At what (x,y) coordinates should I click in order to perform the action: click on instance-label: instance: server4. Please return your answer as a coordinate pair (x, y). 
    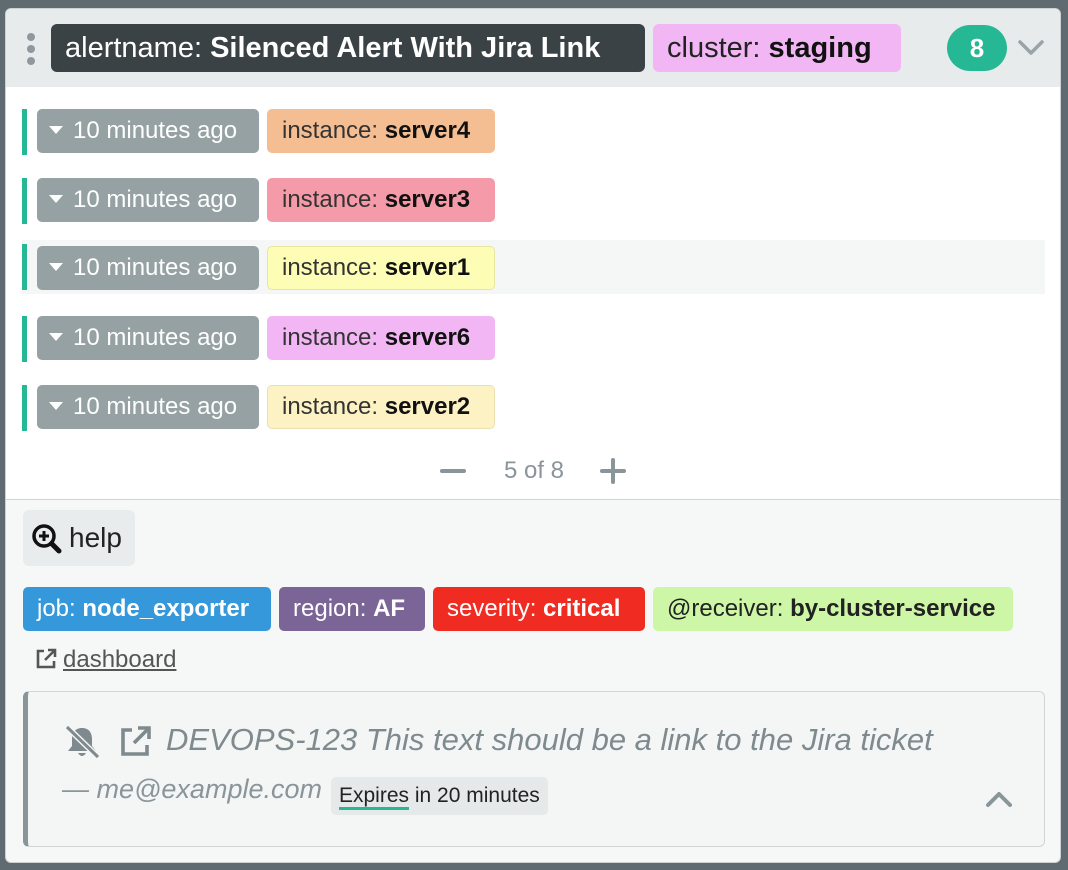
    Looking at the image, I should click on (381, 131).